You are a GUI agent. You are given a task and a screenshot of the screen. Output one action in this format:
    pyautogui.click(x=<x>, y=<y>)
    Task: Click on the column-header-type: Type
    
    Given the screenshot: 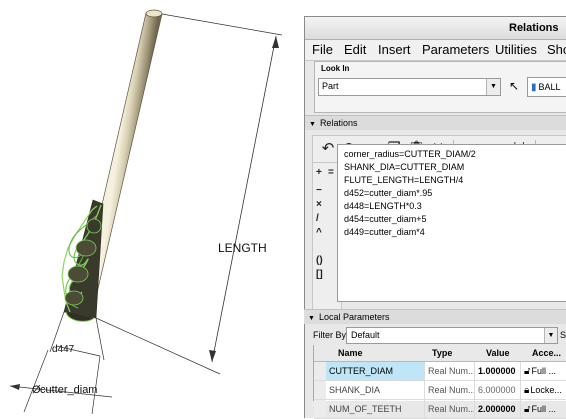 What is the action you would take?
    pyautogui.click(x=442, y=353)
    